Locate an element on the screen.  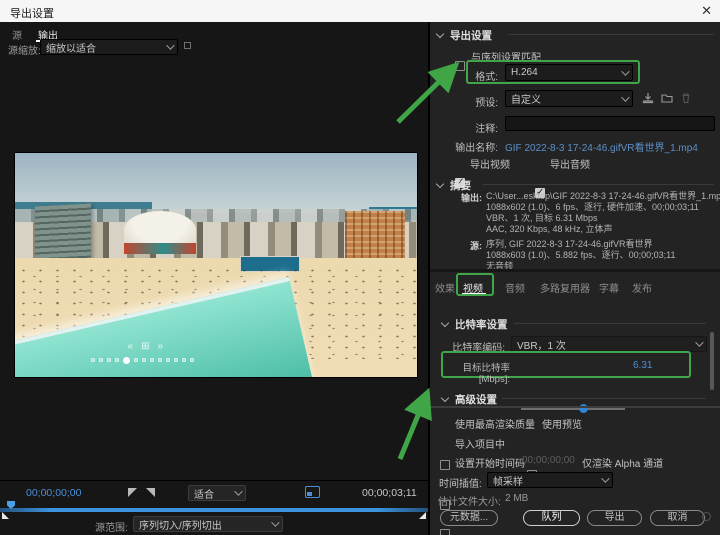
nav-prev-icon: « is located at coordinates (134, 347).